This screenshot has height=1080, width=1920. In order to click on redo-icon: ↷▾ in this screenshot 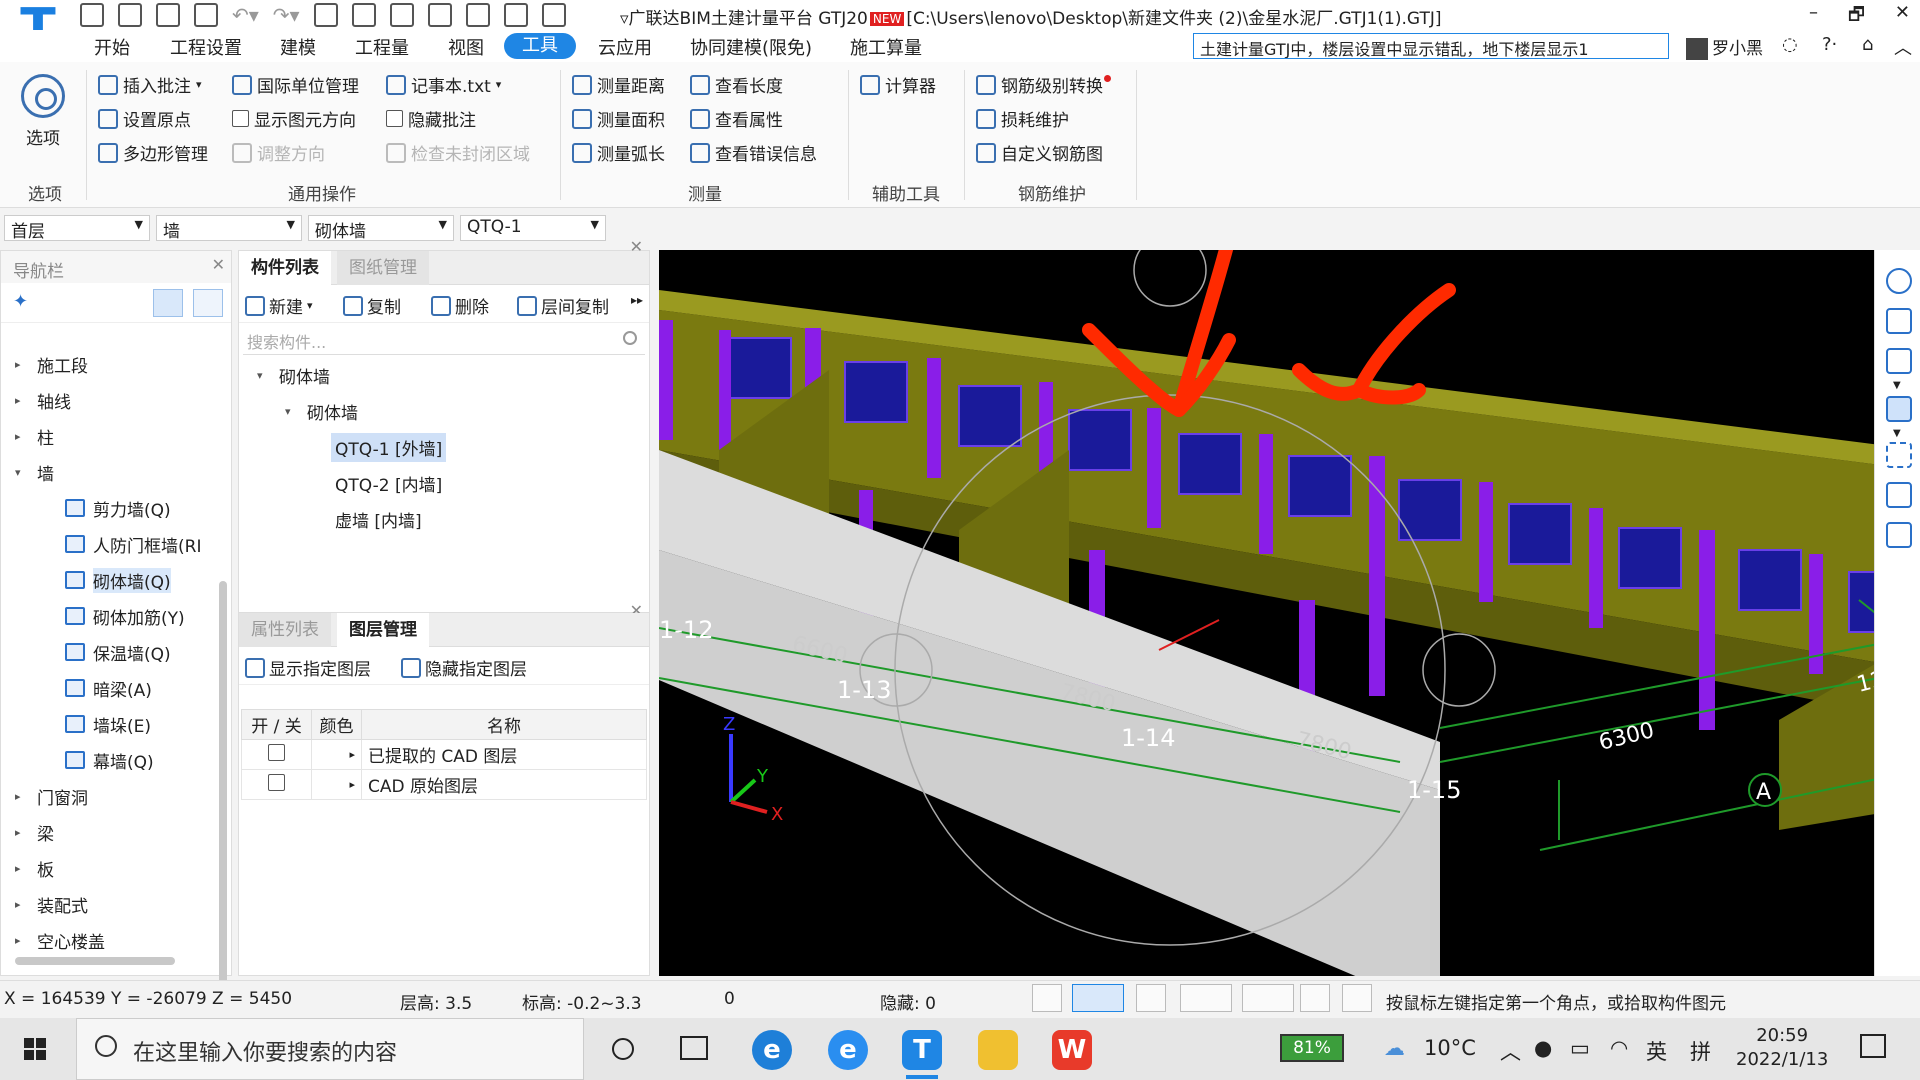, I will do `click(286, 15)`.